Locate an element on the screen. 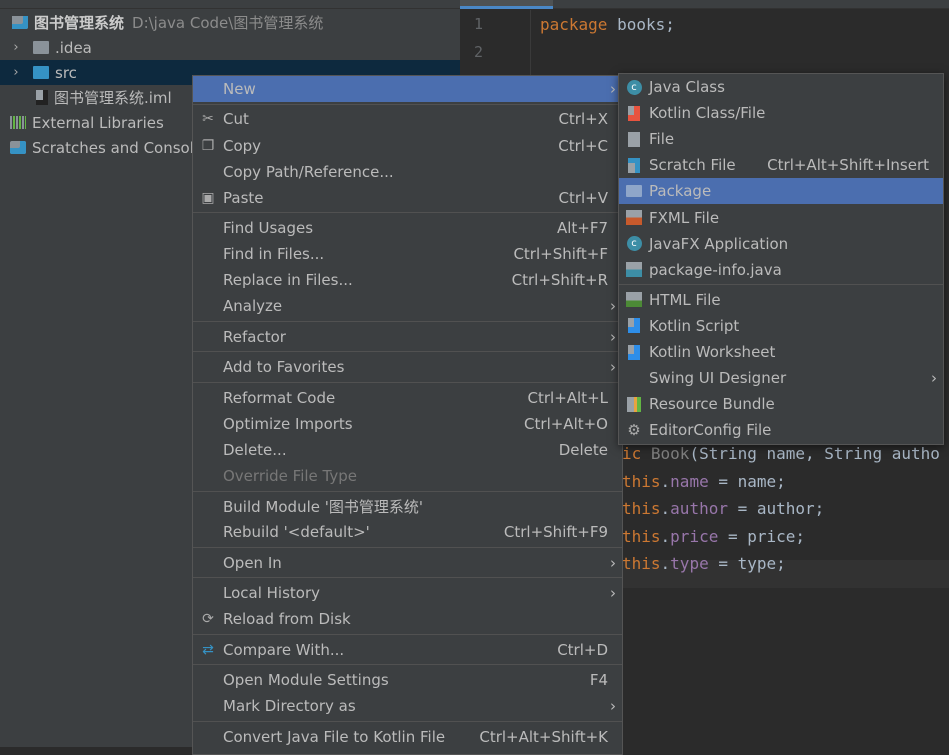 This screenshot has width=949, height=755. file-icon is located at coordinates (634, 139).